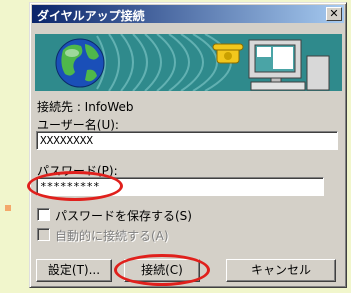 This screenshot has height=293, width=351. What do you see at coordinates (187, 140) in the screenshot?
I see `username-field: XXXXXXXX` at bounding box center [187, 140].